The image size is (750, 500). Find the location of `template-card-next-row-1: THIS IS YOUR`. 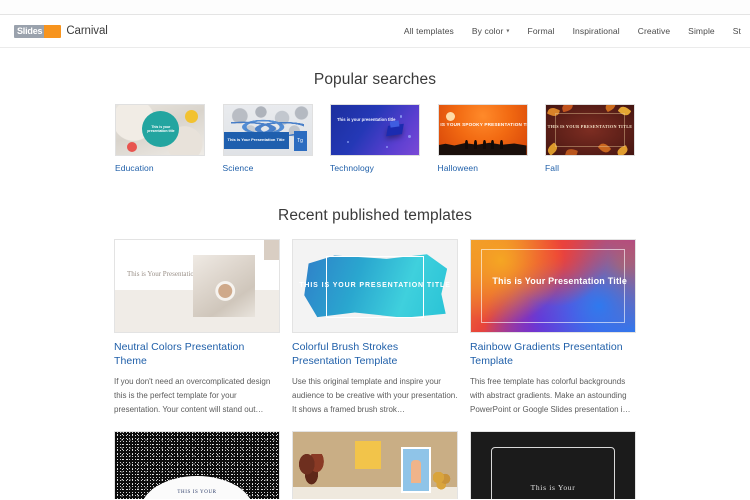

template-card-next-row-1: THIS IS YOUR is located at coordinates (197, 464).